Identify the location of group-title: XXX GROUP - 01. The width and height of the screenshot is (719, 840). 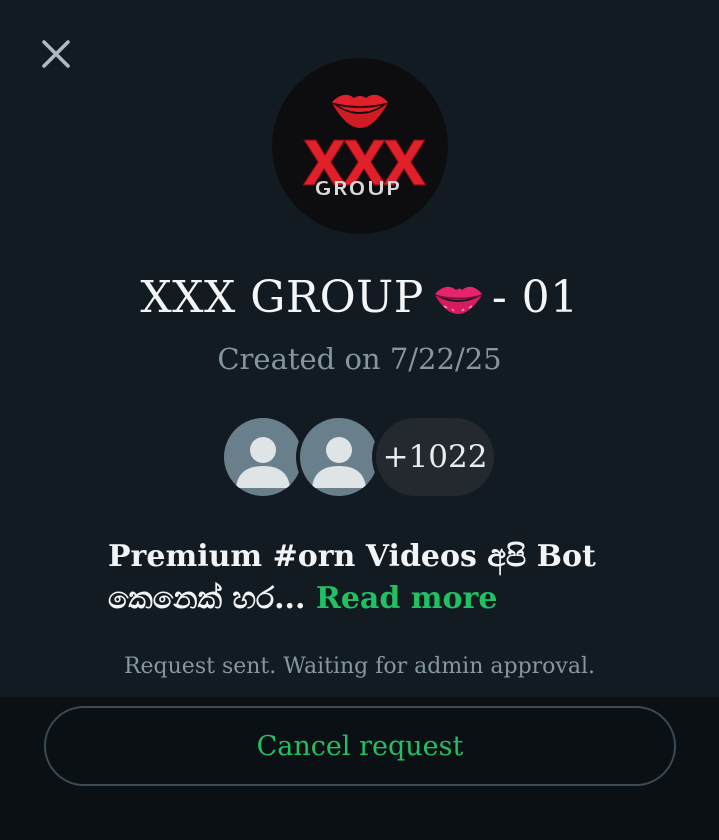
(359, 297).